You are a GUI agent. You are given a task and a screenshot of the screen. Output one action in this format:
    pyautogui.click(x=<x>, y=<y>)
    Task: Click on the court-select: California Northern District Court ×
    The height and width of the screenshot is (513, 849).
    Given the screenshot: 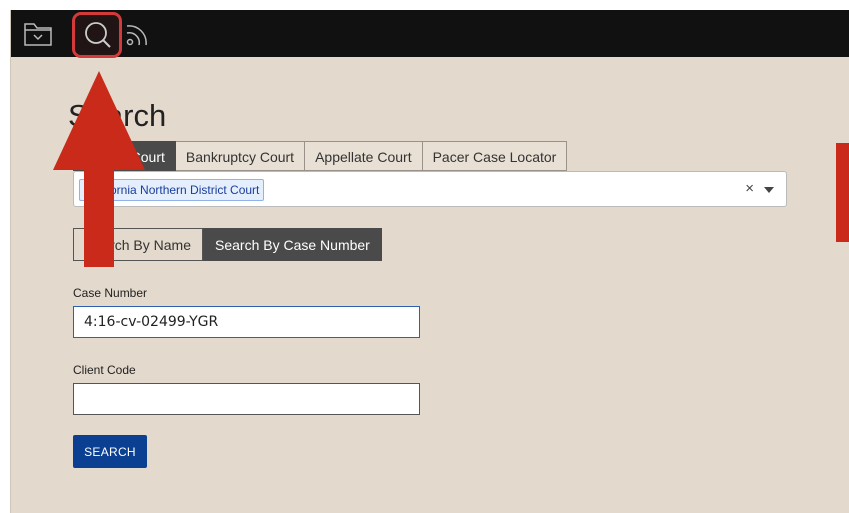 What is the action you would take?
    pyautogui.click(x=430, y=189)
    